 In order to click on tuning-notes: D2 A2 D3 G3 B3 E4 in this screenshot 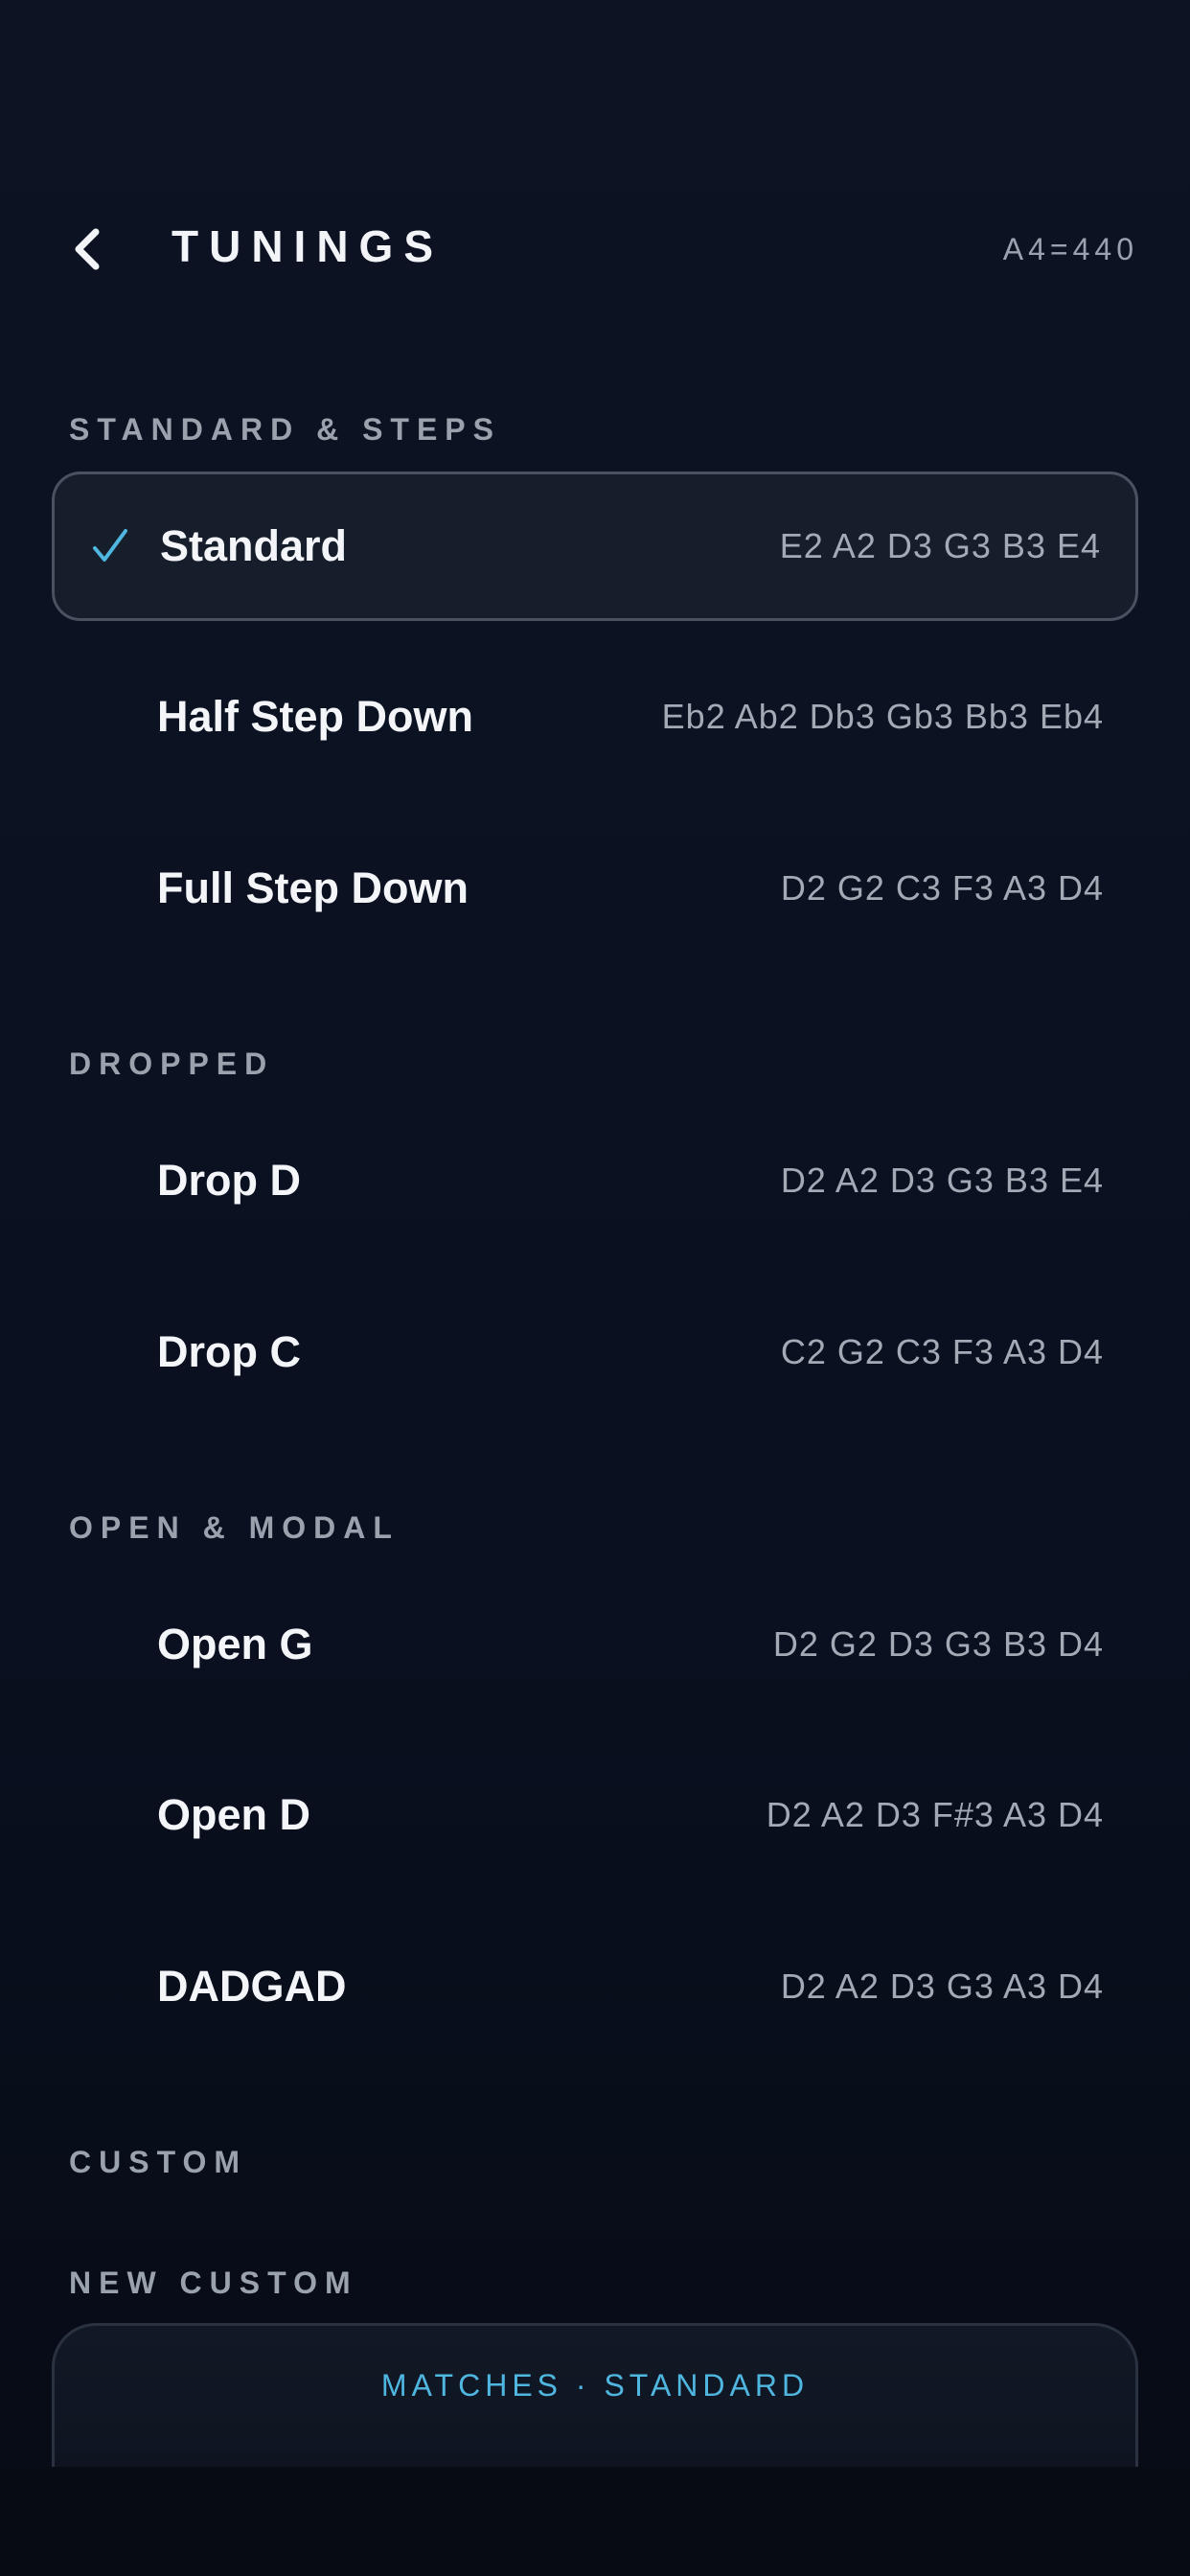, I will do `click(942, 1180)`.